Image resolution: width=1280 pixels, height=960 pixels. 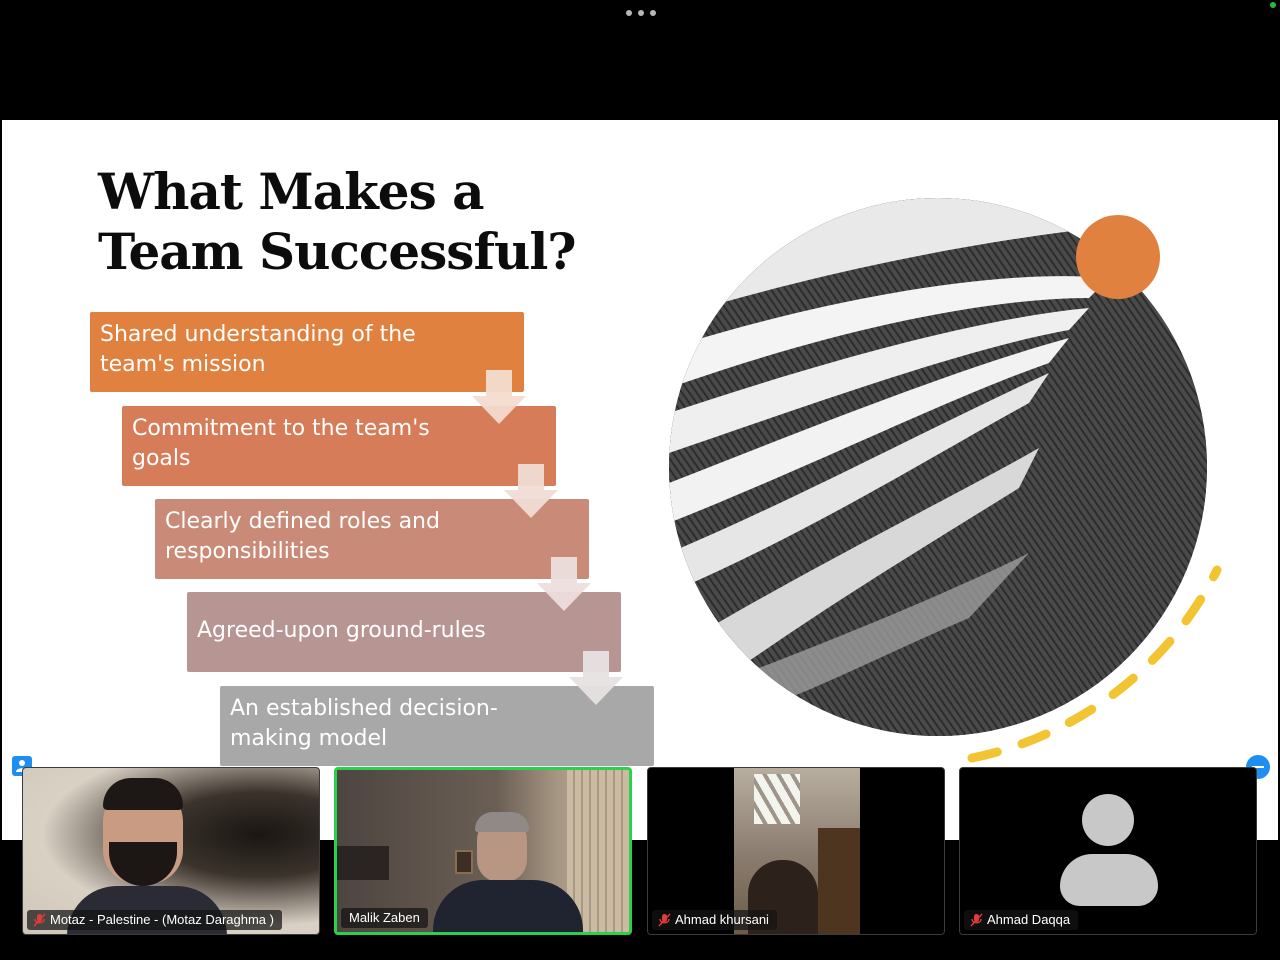 I want to click on step-label: Agreed-upon ground-rules, so click(x=341, y=630).